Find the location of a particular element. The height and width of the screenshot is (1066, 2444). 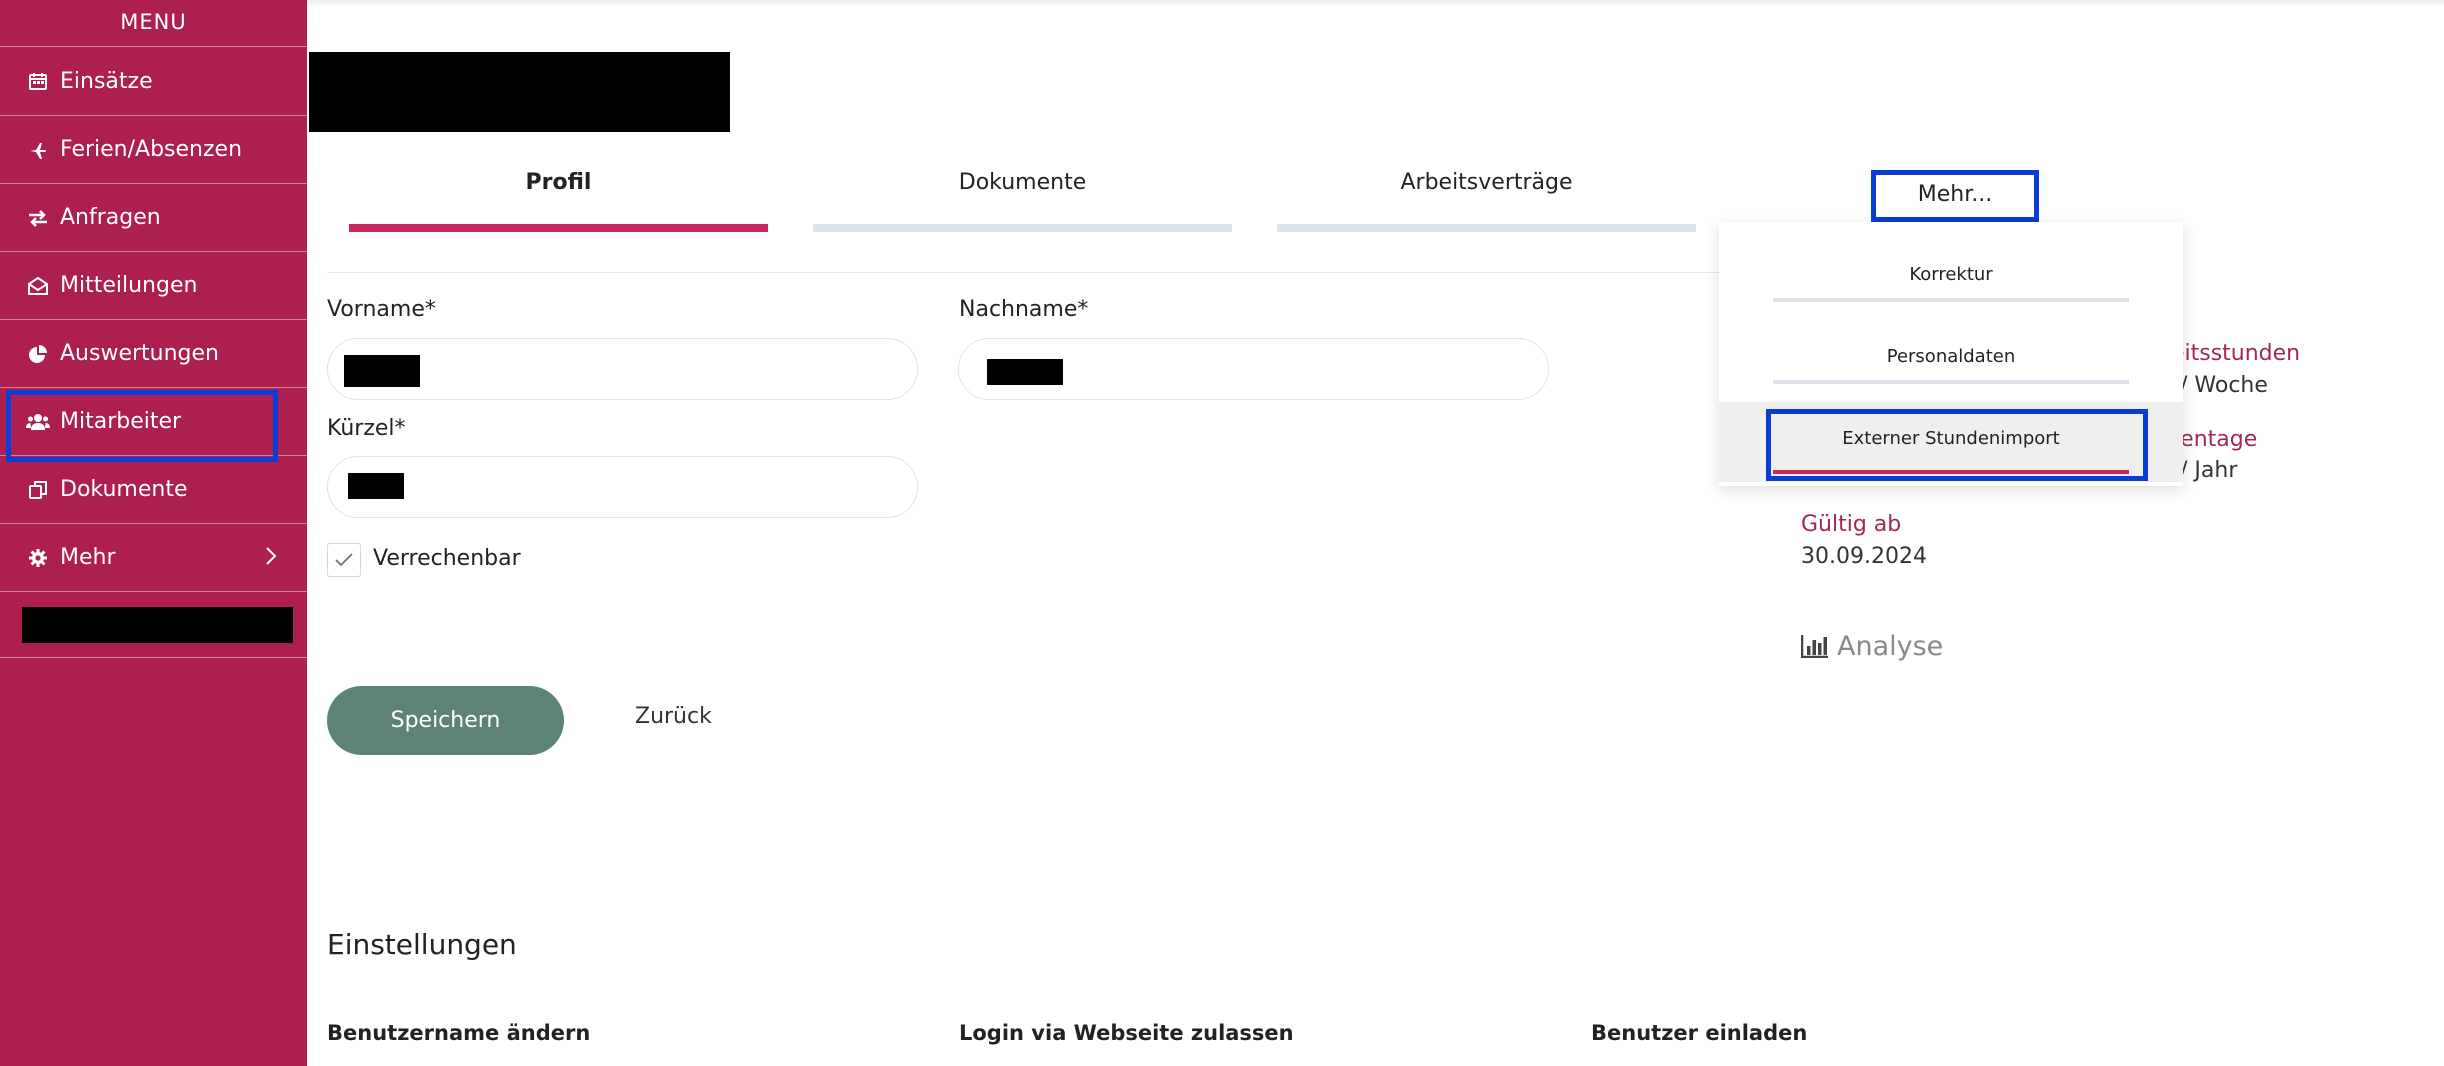

menu-item-personaldaten: Personaldaten is located at coordinates (1951, 344).